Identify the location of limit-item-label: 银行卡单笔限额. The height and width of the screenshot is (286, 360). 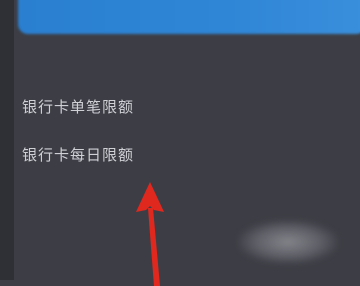
(78, 107).